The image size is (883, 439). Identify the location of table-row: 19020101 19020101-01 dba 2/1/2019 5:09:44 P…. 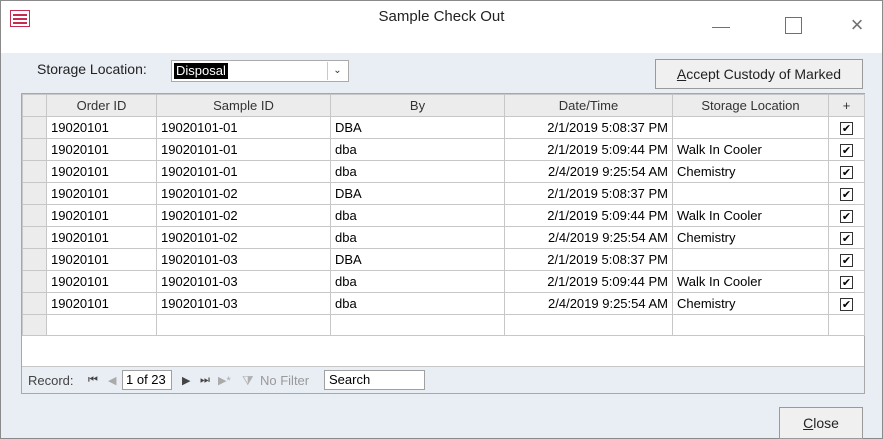
(443, 149).